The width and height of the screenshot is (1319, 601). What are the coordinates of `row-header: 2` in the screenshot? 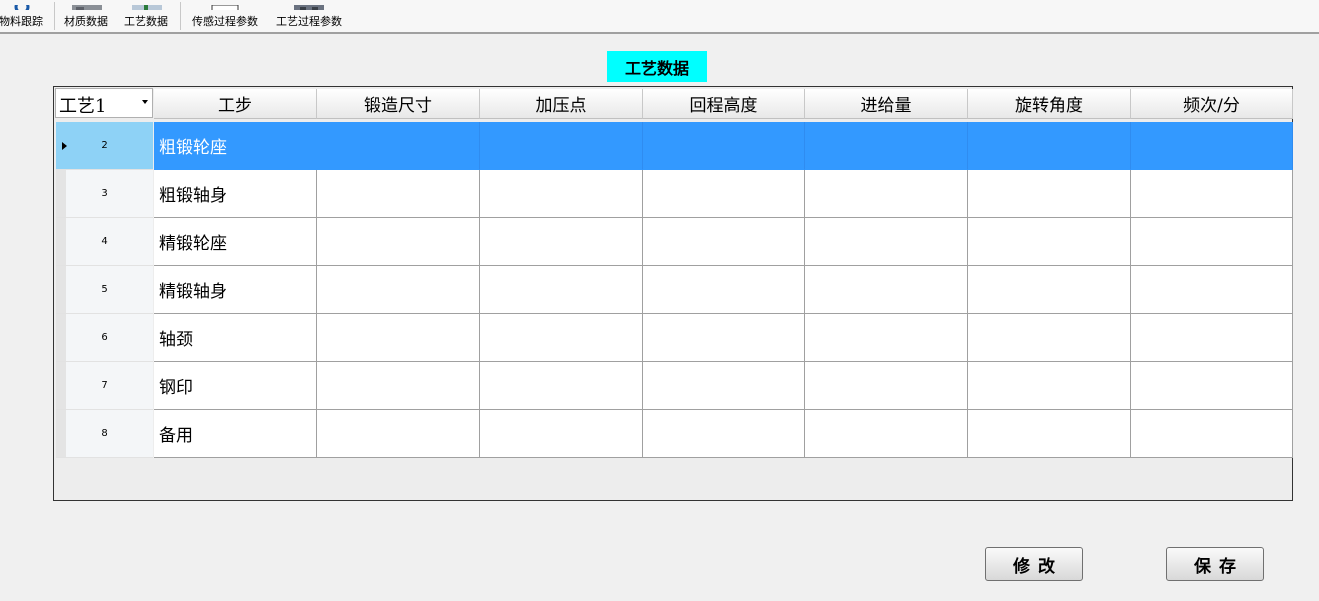 It's located at (104, 146).